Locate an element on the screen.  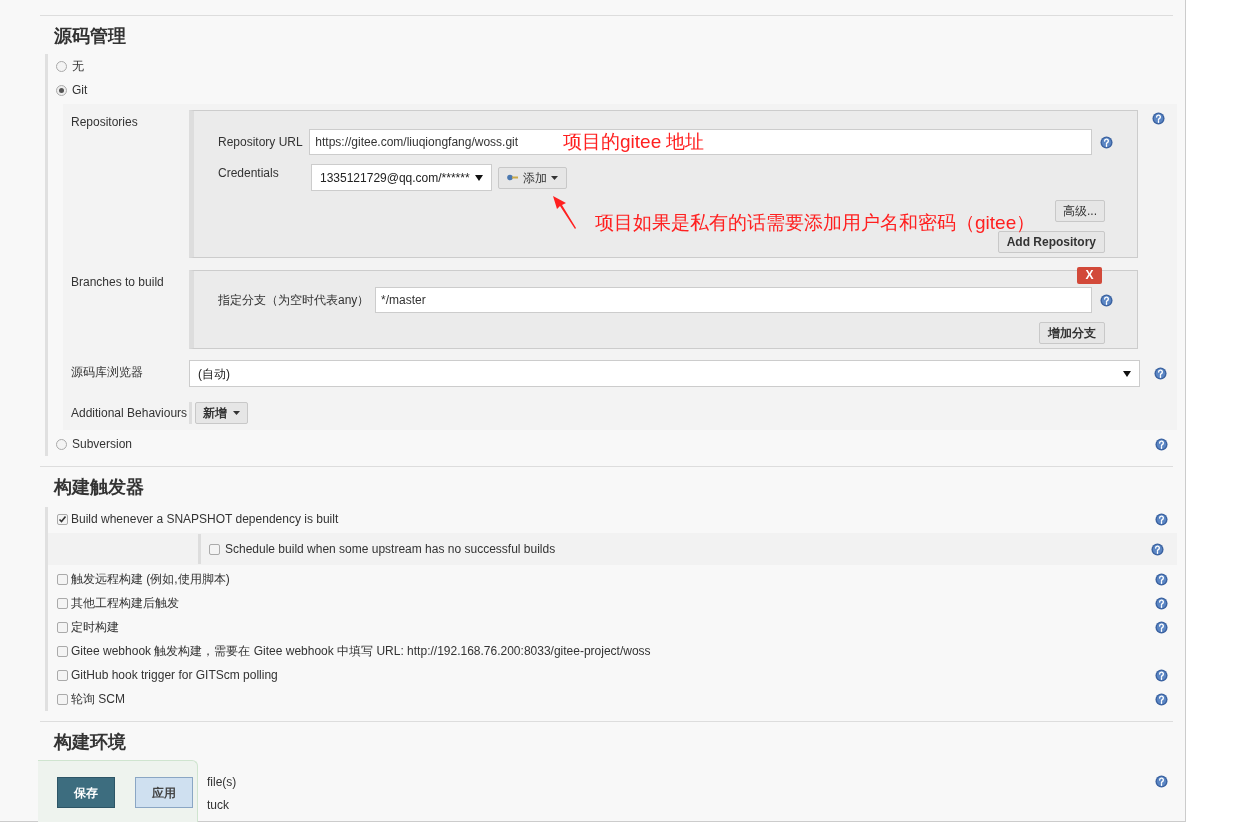
field-label: Additional Behaviours is located at coordinates (129, 413).